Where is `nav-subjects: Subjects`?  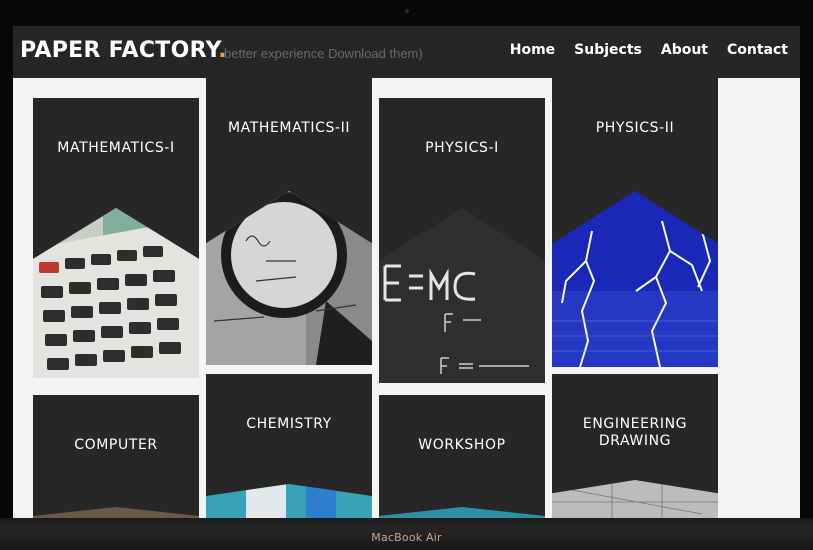
nav-subjects: Subjects is located at coordinates (608, 50).